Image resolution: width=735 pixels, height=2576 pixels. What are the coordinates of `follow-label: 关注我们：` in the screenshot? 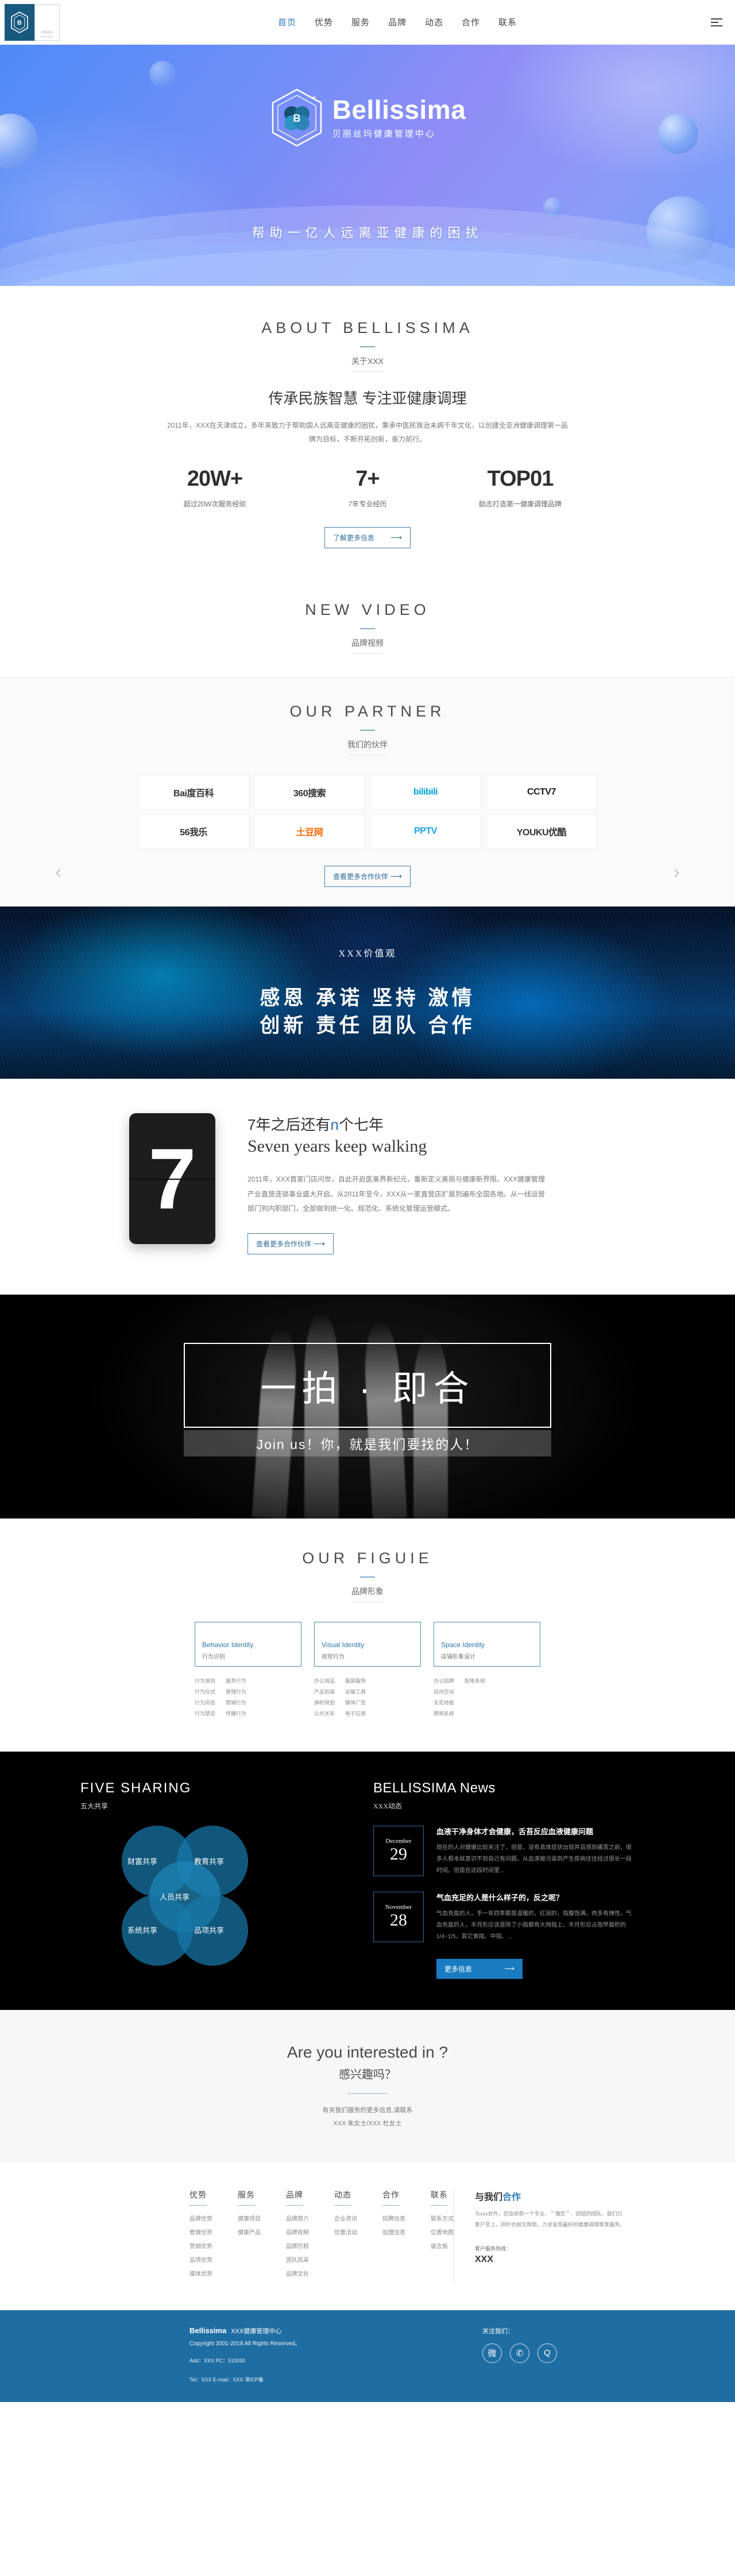 It's located at (498, 2331).